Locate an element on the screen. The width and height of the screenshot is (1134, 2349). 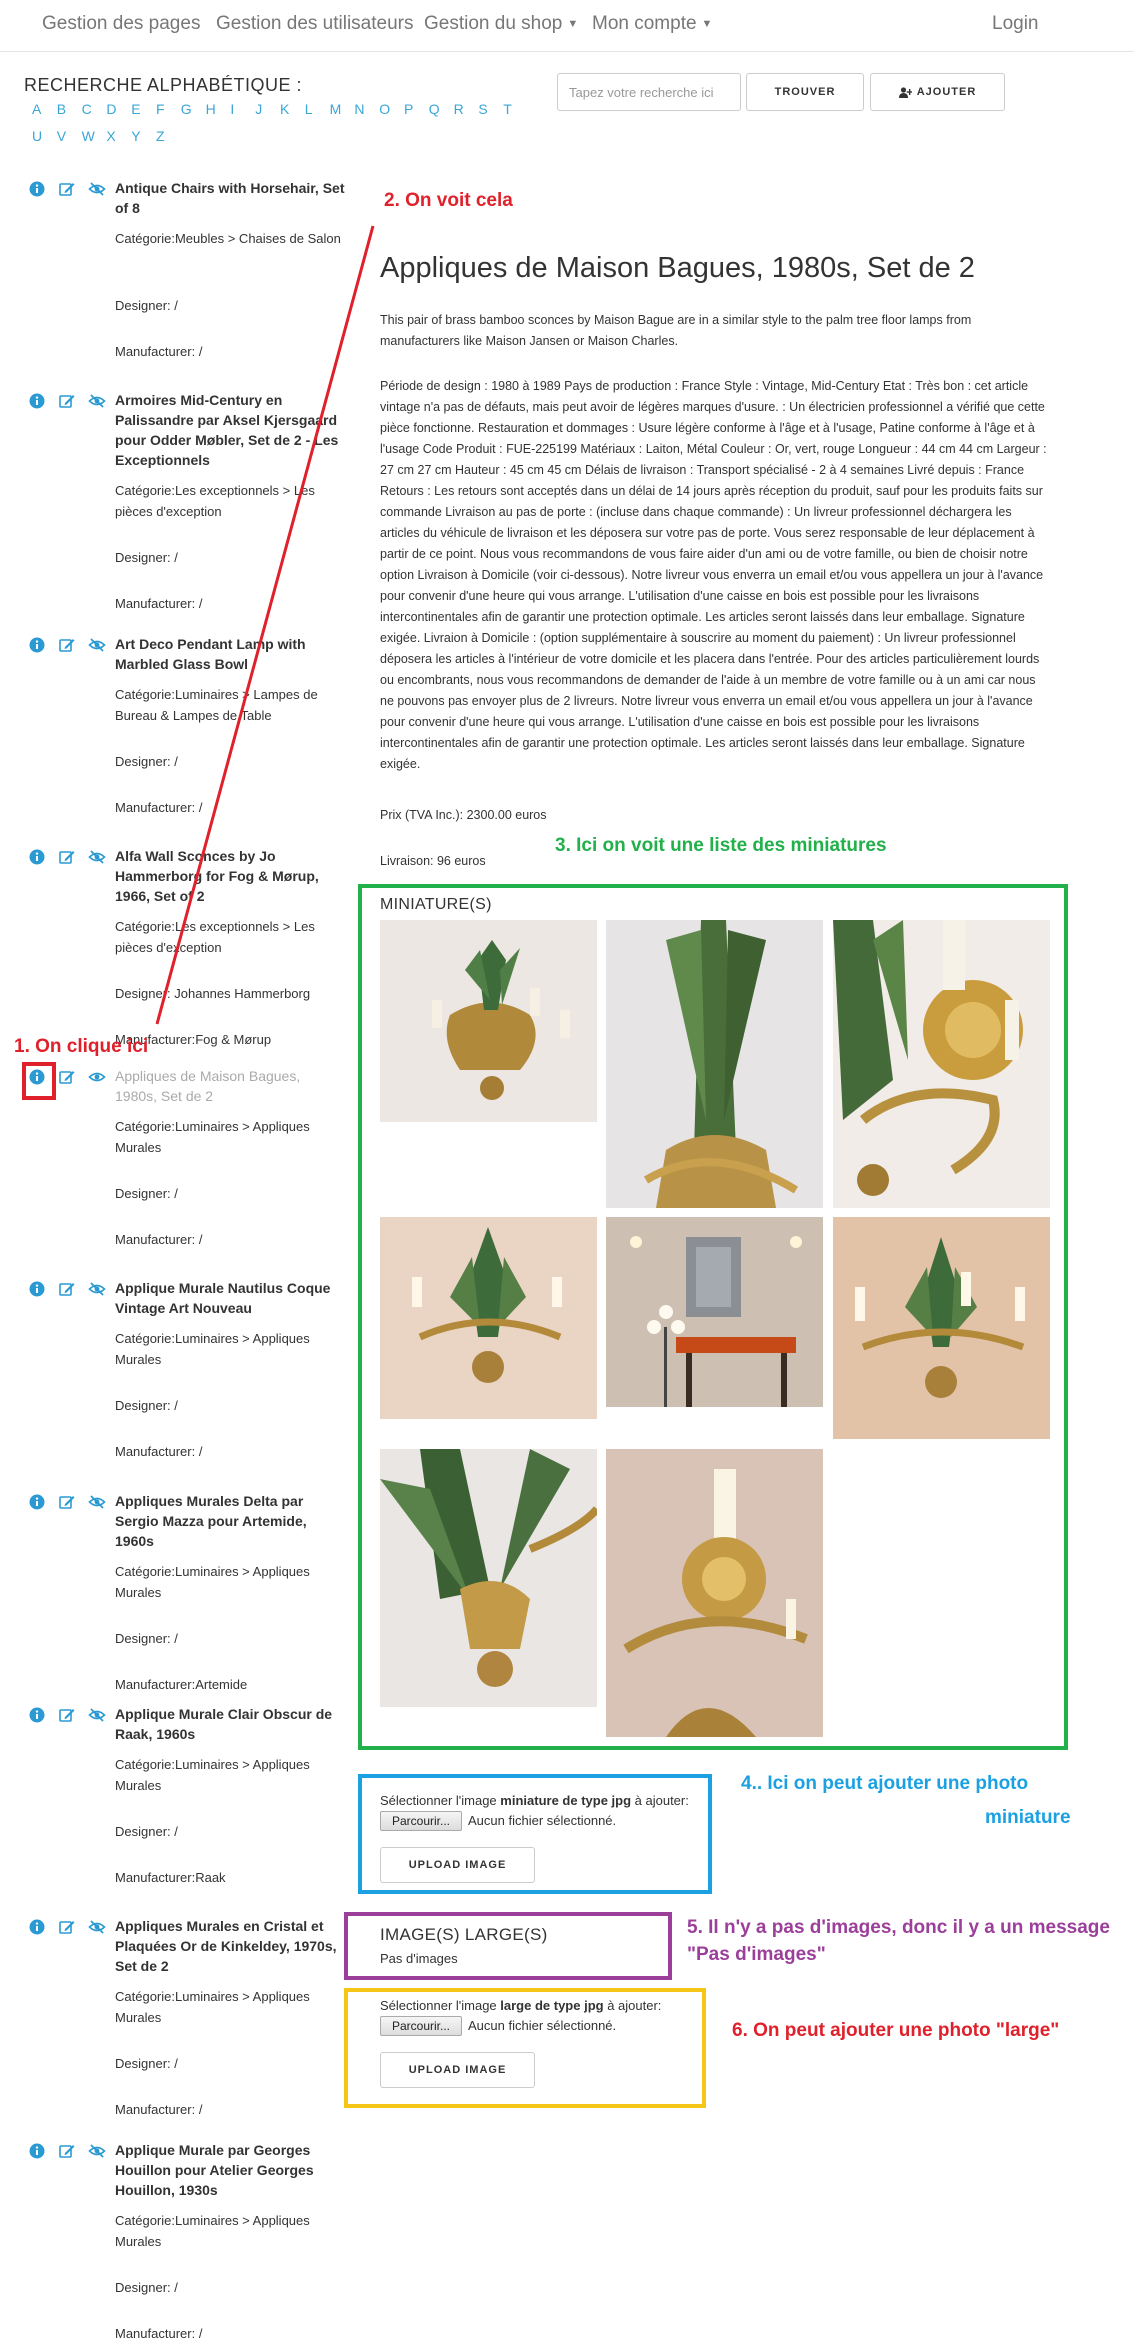
alpha-link-n: N is located at coordinates (359, 109).